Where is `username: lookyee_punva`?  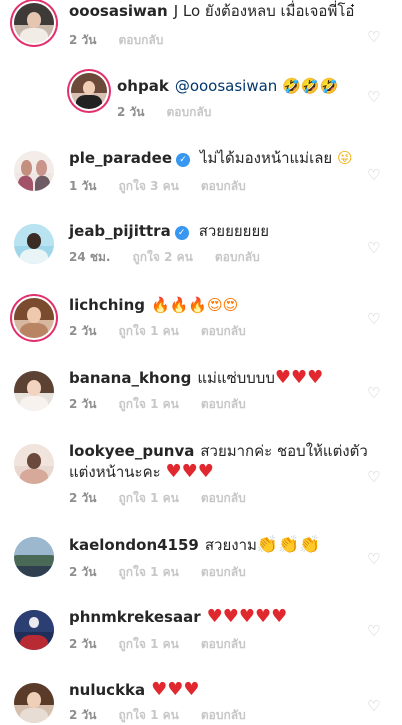
username: lookyee_punva is located at coordinates (131, 451).